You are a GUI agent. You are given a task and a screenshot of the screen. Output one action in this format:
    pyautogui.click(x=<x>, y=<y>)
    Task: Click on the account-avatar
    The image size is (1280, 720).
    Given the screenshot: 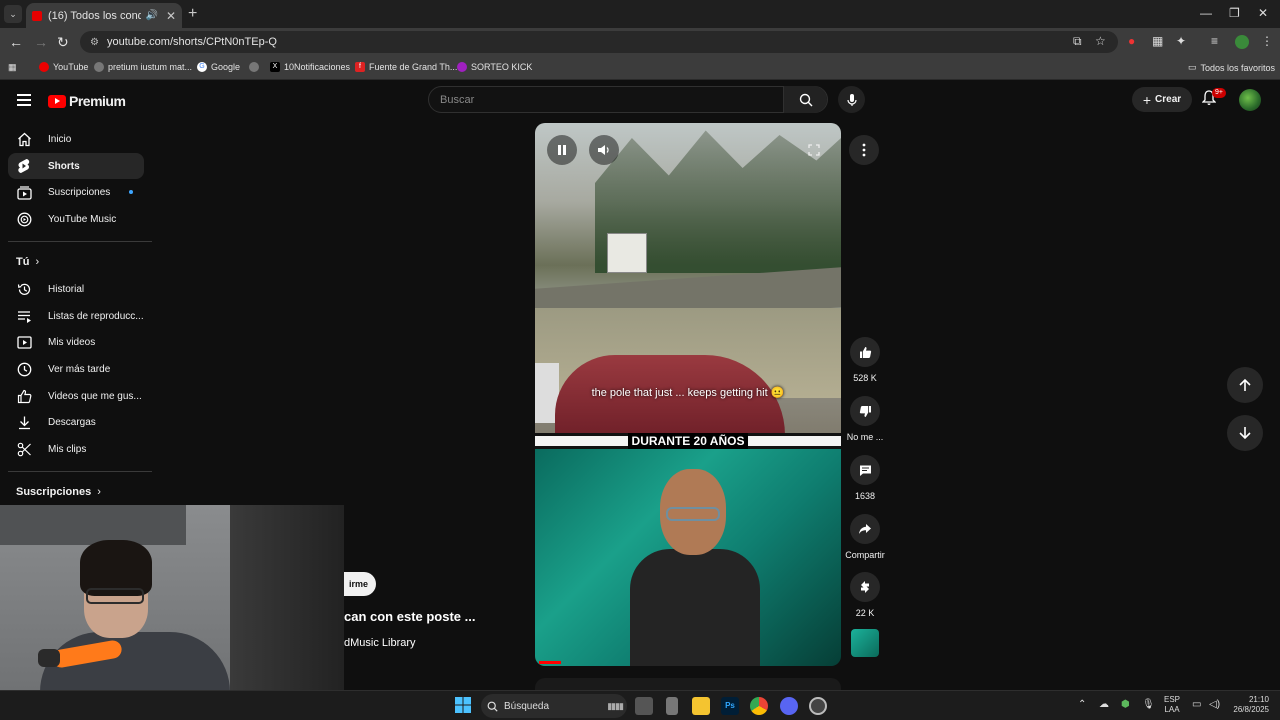 What is the action you would take?
    pyautogui.click(x=1250, y=100)
    